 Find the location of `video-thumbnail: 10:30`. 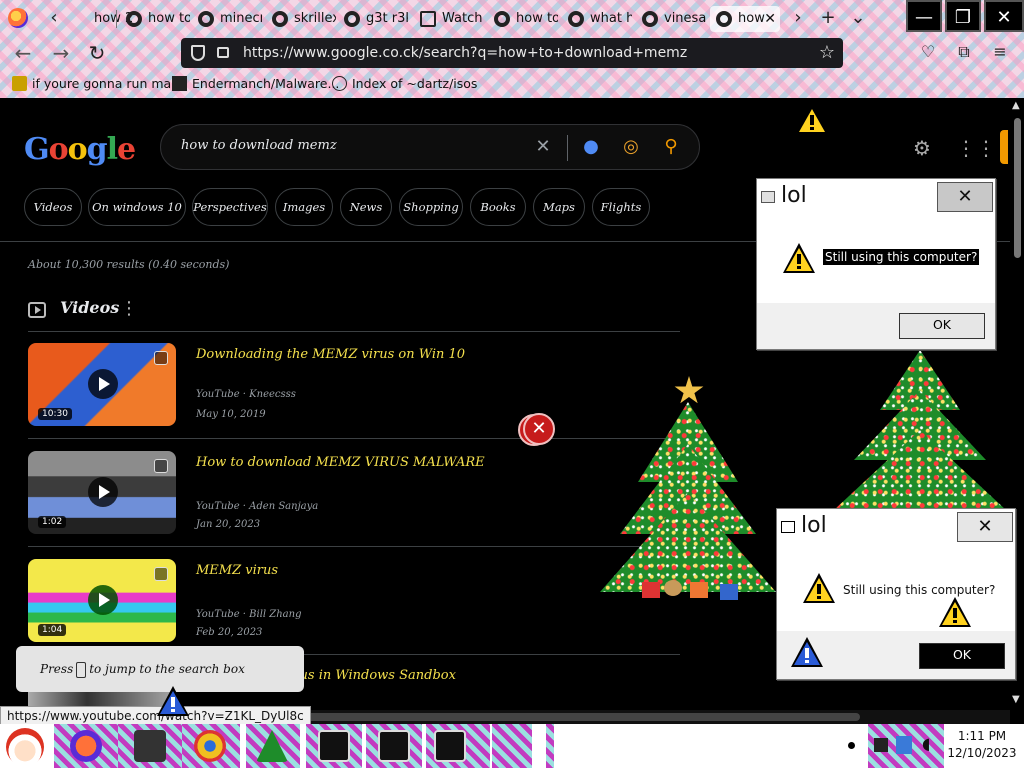

video-thumbnail: 10:30 is located at coordinates (102, 384).